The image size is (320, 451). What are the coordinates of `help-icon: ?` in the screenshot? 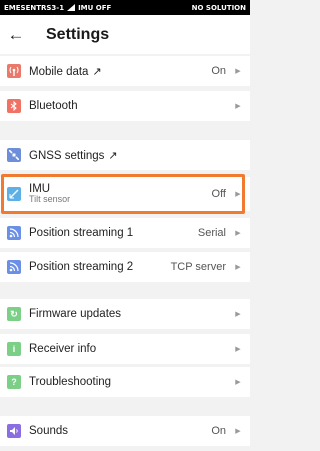 It's located at (14, 382).